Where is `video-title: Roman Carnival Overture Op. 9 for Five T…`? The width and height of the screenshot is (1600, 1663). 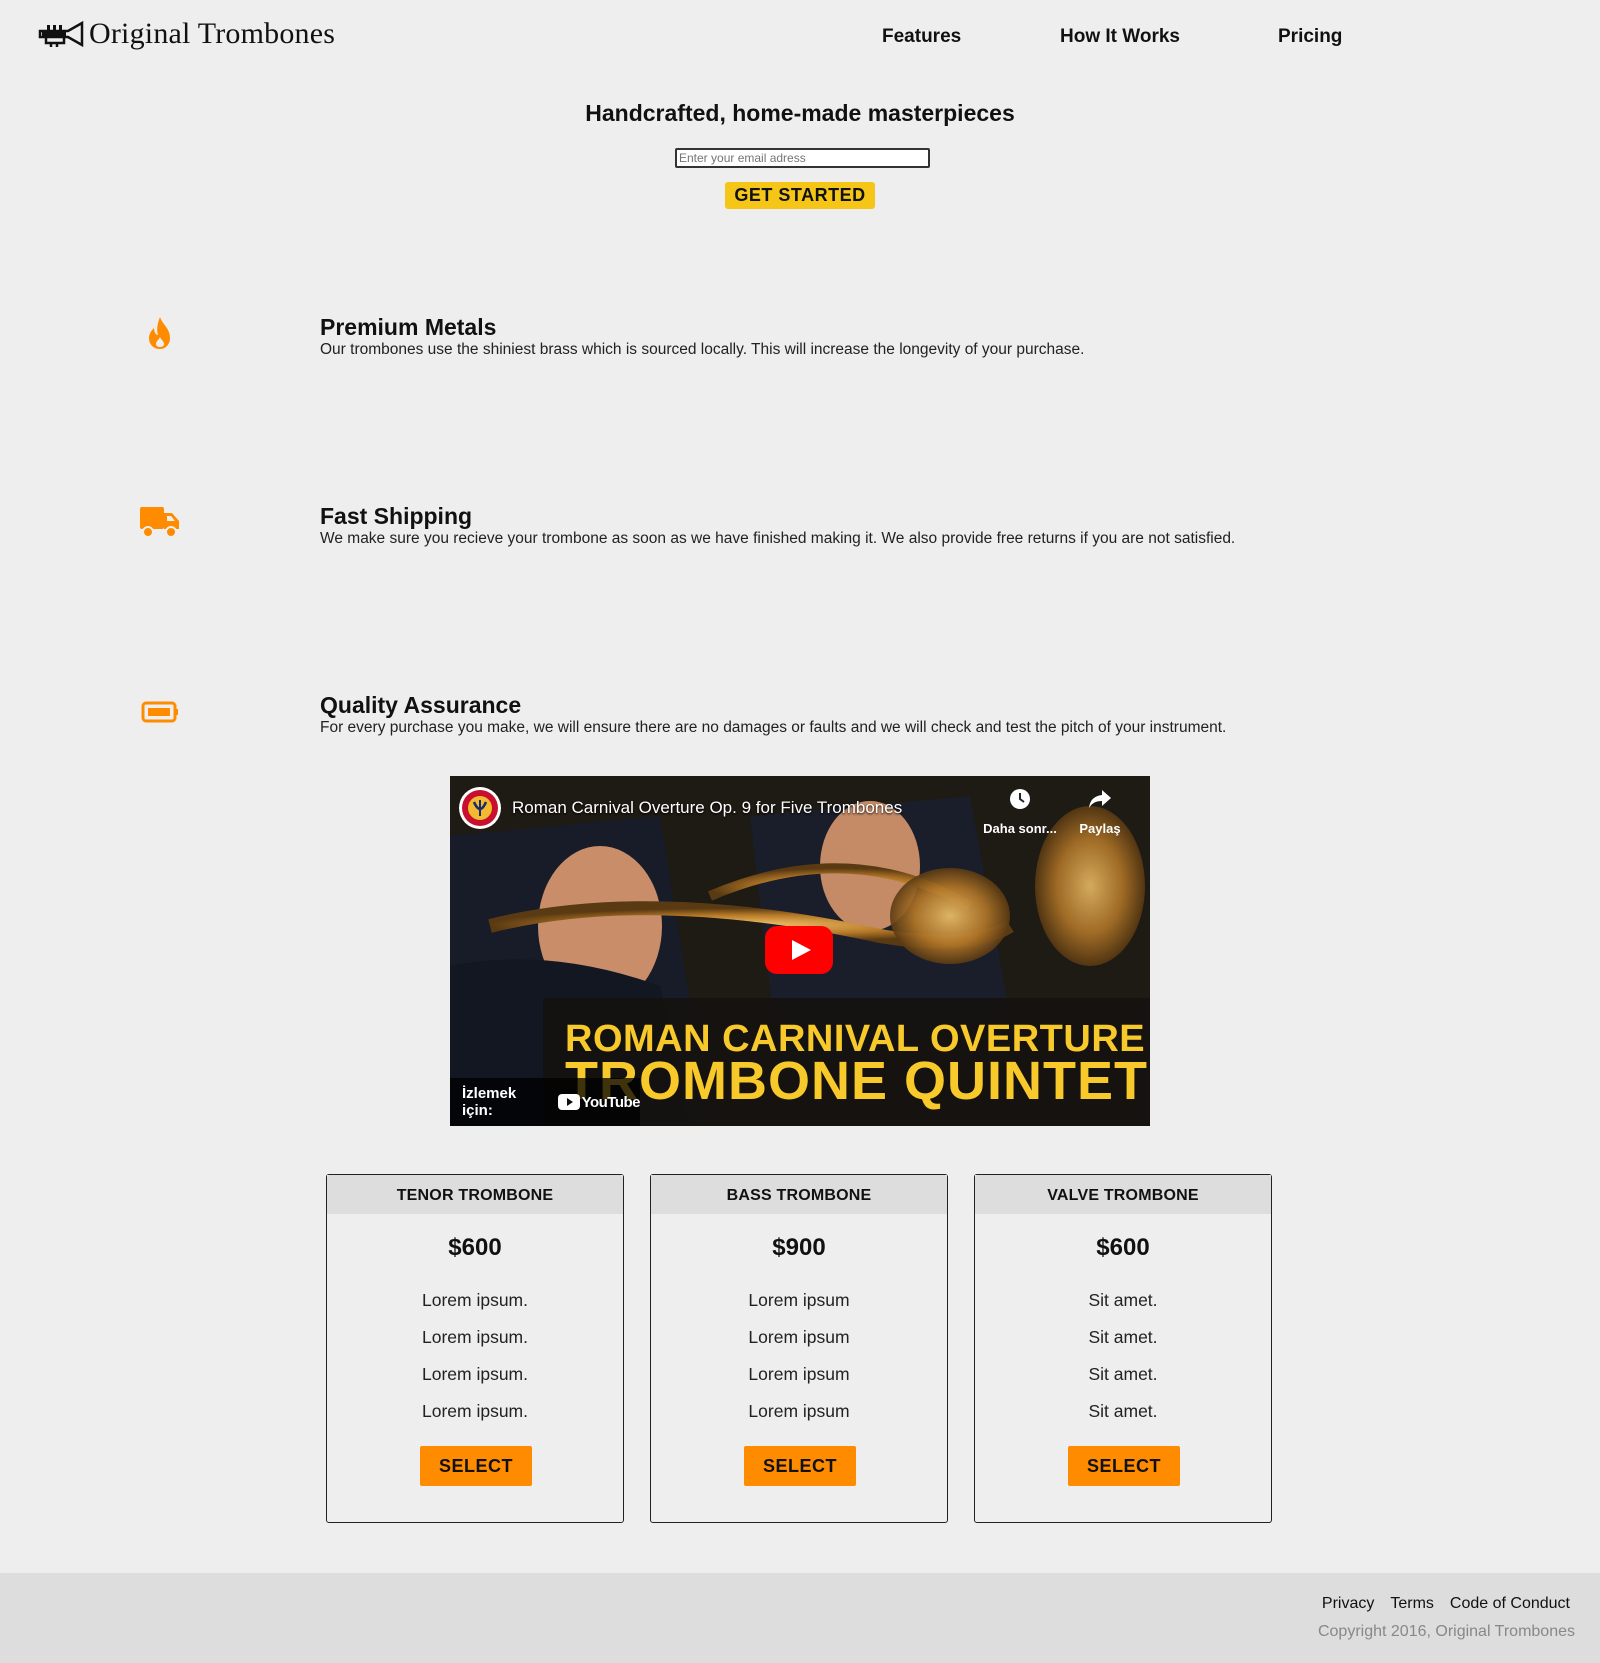
video-title: Roman Carnival Overture Op. 9 for Five T… is located at coordinates (707, 808).